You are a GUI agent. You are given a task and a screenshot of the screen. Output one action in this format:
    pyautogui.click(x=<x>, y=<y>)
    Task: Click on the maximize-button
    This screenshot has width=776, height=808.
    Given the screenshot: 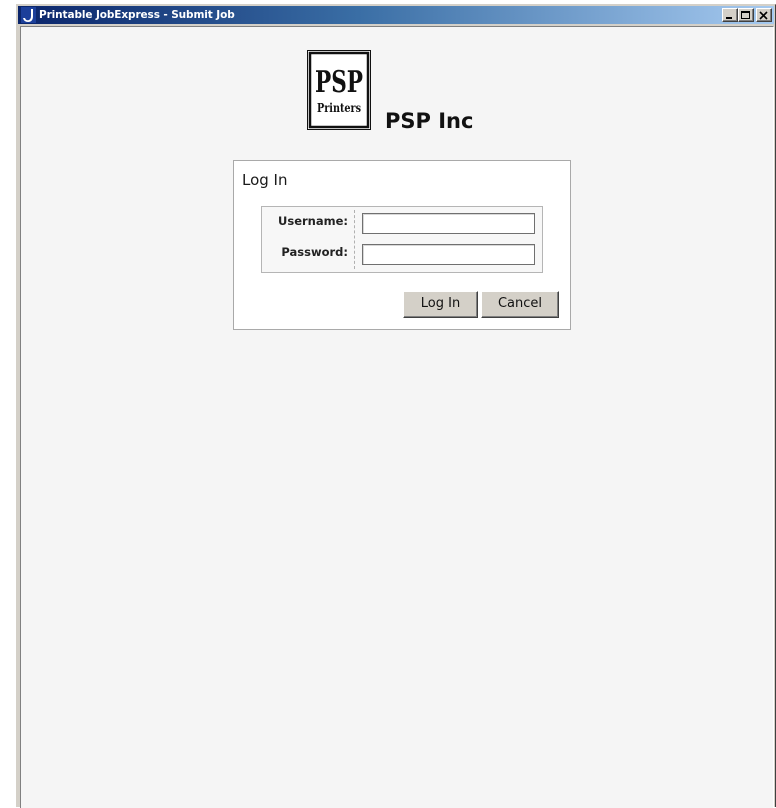 What is the action you would take?
    pyautogui.click(x=746, y=15)
    